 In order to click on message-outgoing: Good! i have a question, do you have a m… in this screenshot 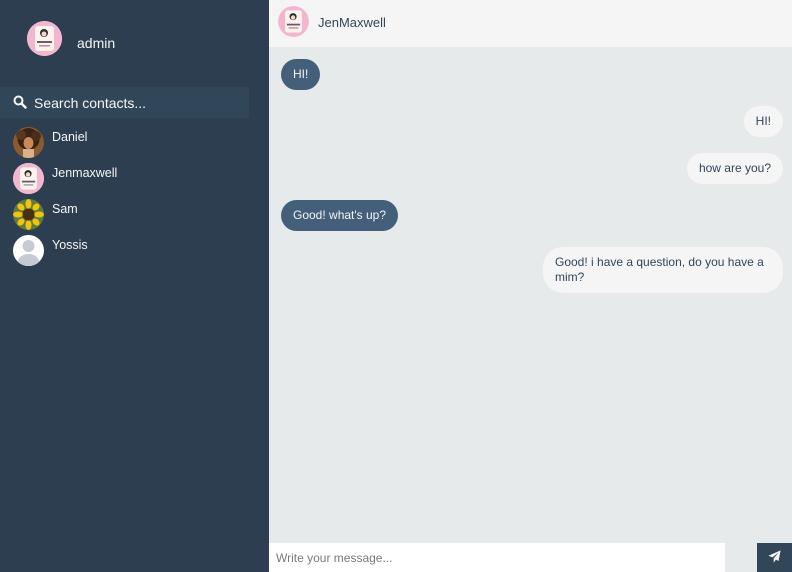, I will do `click(663, 270)`.